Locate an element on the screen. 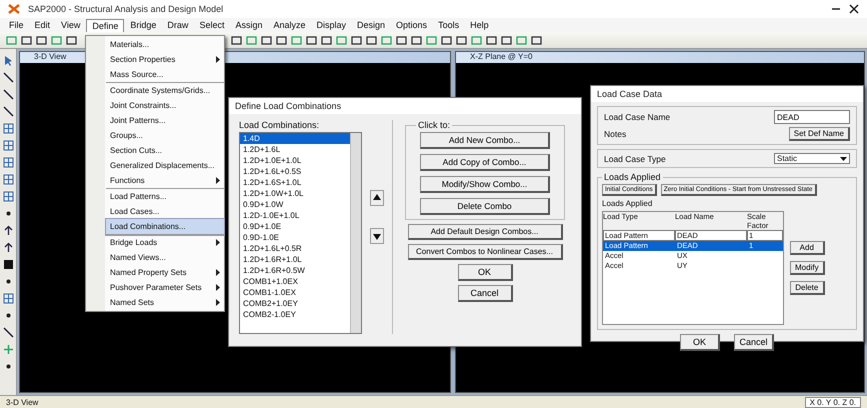 Image resolution: width=867 pixels, height=408 pixels. menu-entry: Pushover Parameter Sets is located at coordinates (165, 287).